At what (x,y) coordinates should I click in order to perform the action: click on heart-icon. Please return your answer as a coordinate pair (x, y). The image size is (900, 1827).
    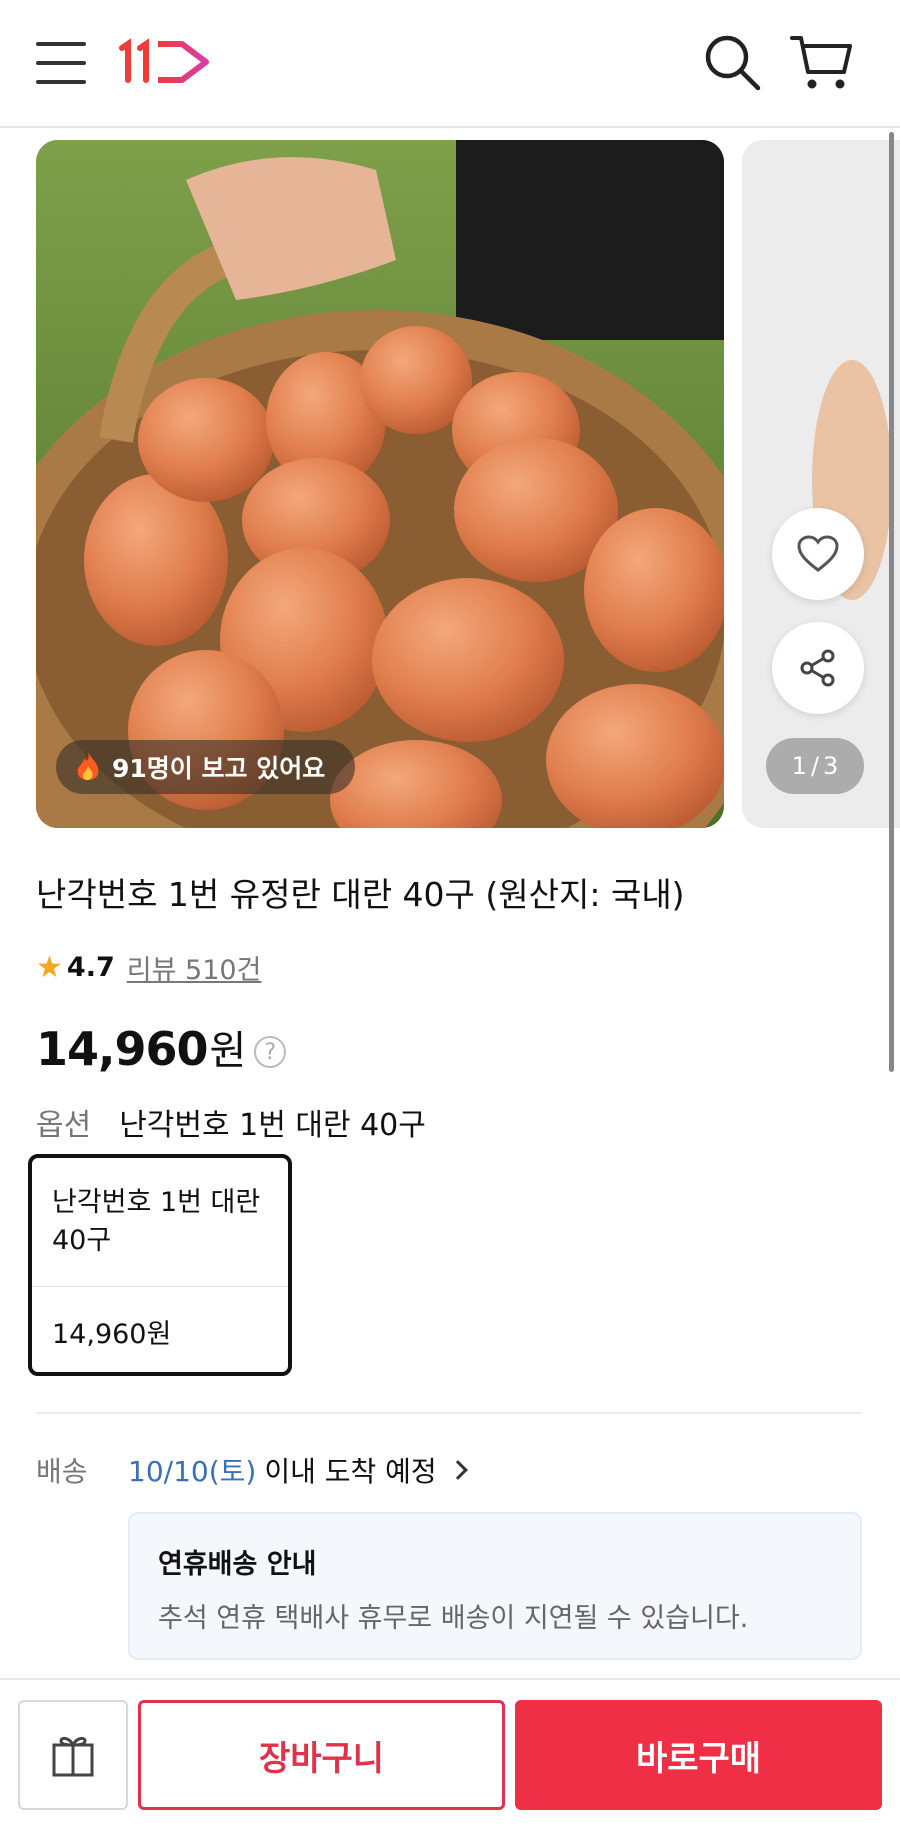
    Looking at the image, I should click on (818, 553).